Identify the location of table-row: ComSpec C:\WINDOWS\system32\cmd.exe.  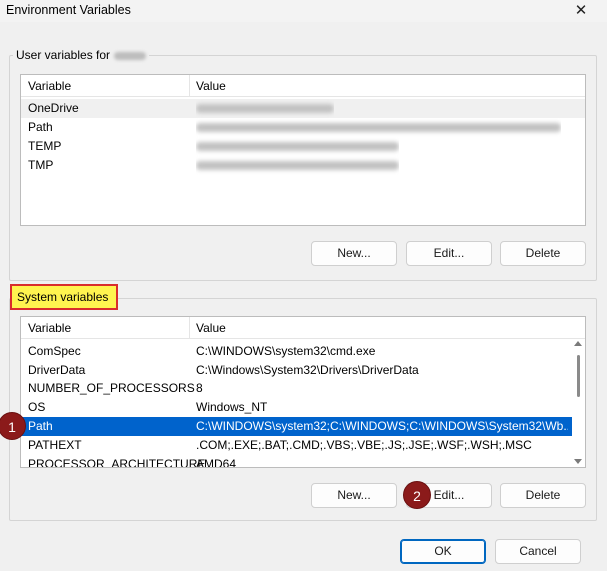
(297, 351).